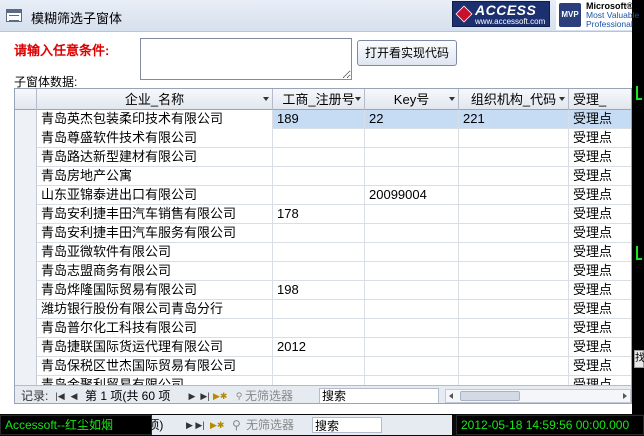  What do you see at coordinates (155, 195) in the screenshot?
I see `table-cell: 山东亚锦泰进出口有限公司` at bounding box center [155, 195].